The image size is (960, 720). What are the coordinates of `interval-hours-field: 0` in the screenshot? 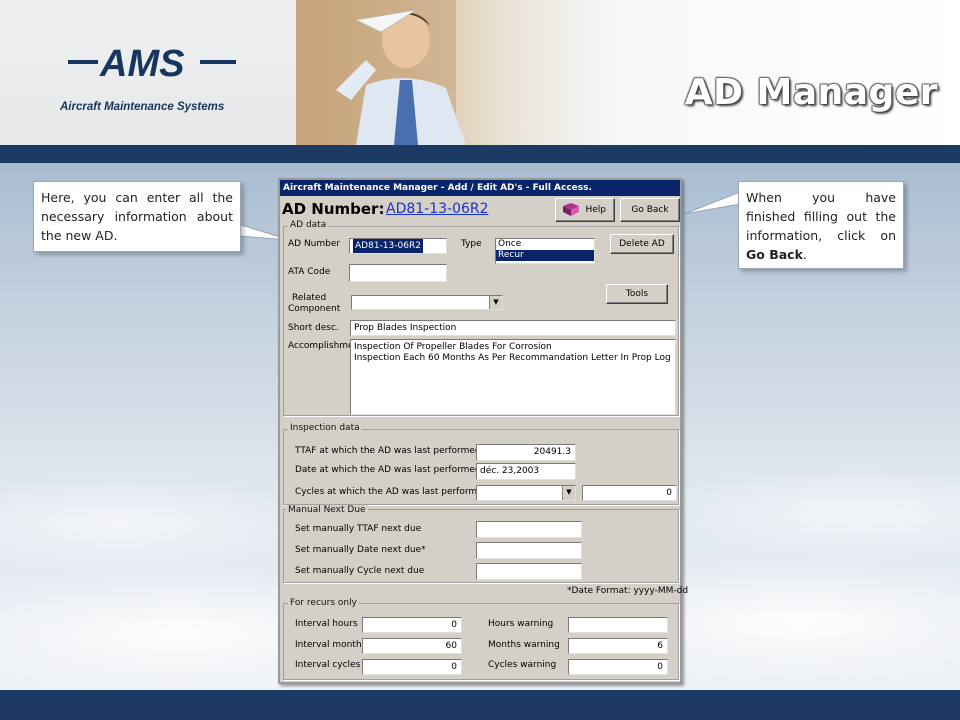 It's located at (412, 625).